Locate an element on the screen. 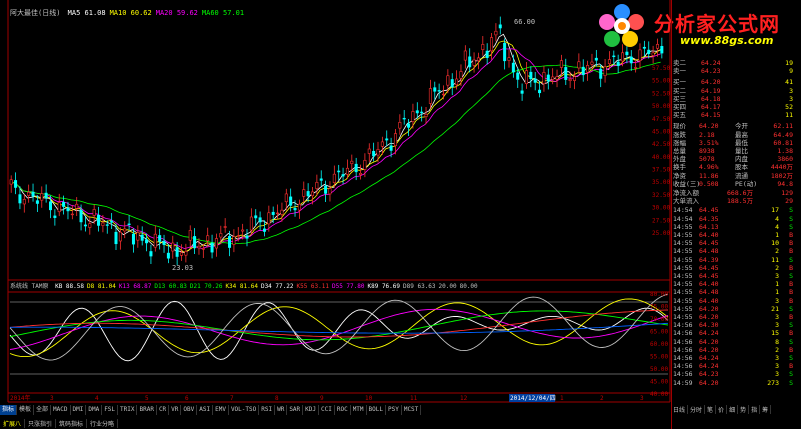  indicator-value: D55 77.80 is located at coordinates (348, 286).